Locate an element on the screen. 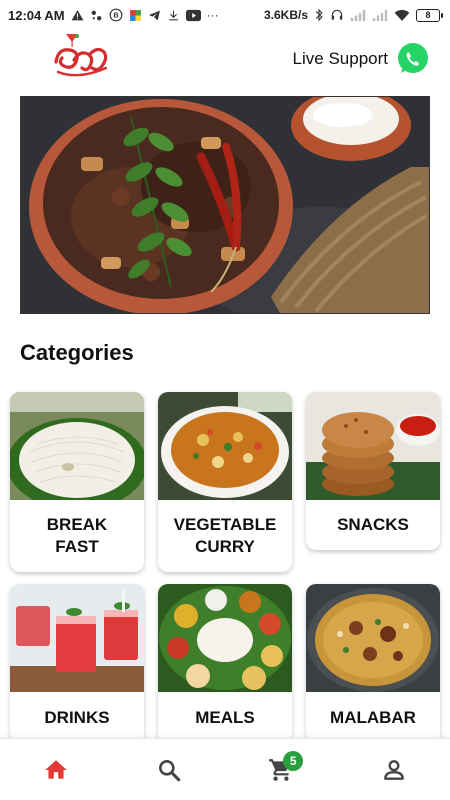 This screenshot has height=800, width=450. nav-search is located at coordinates (169, 769).